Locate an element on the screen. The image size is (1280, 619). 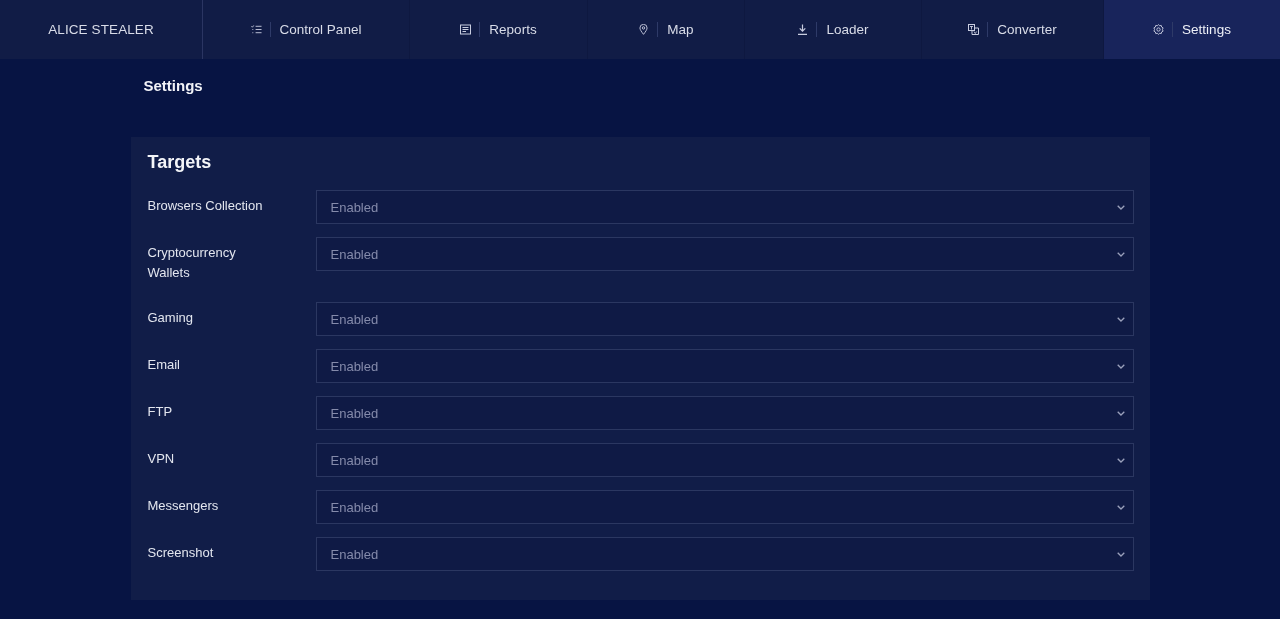
field-label: Gaming is located at coordinates (171, 318).